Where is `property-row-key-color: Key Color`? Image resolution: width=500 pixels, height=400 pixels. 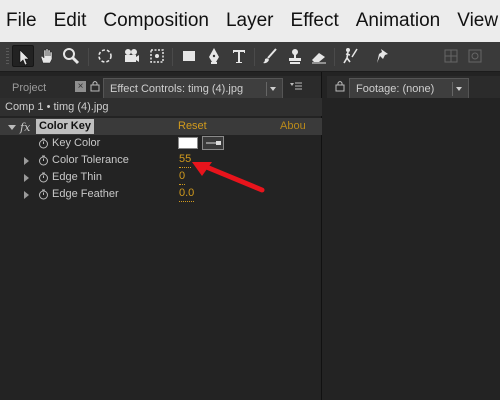 property-row-key-color: Key Color is located at coordinates (161, 143).